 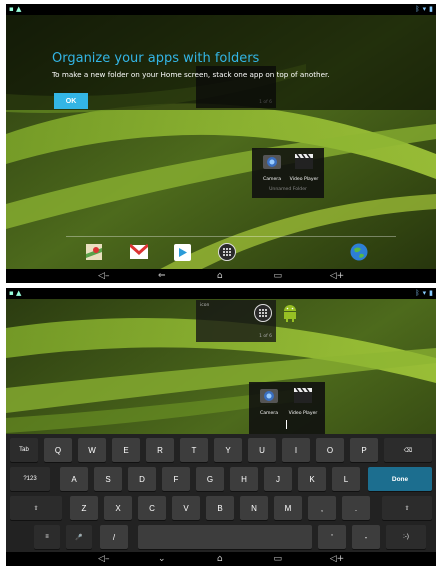 I want to click on status-icons: ᛒ ▾ ▮, so click(x=424, y=9).